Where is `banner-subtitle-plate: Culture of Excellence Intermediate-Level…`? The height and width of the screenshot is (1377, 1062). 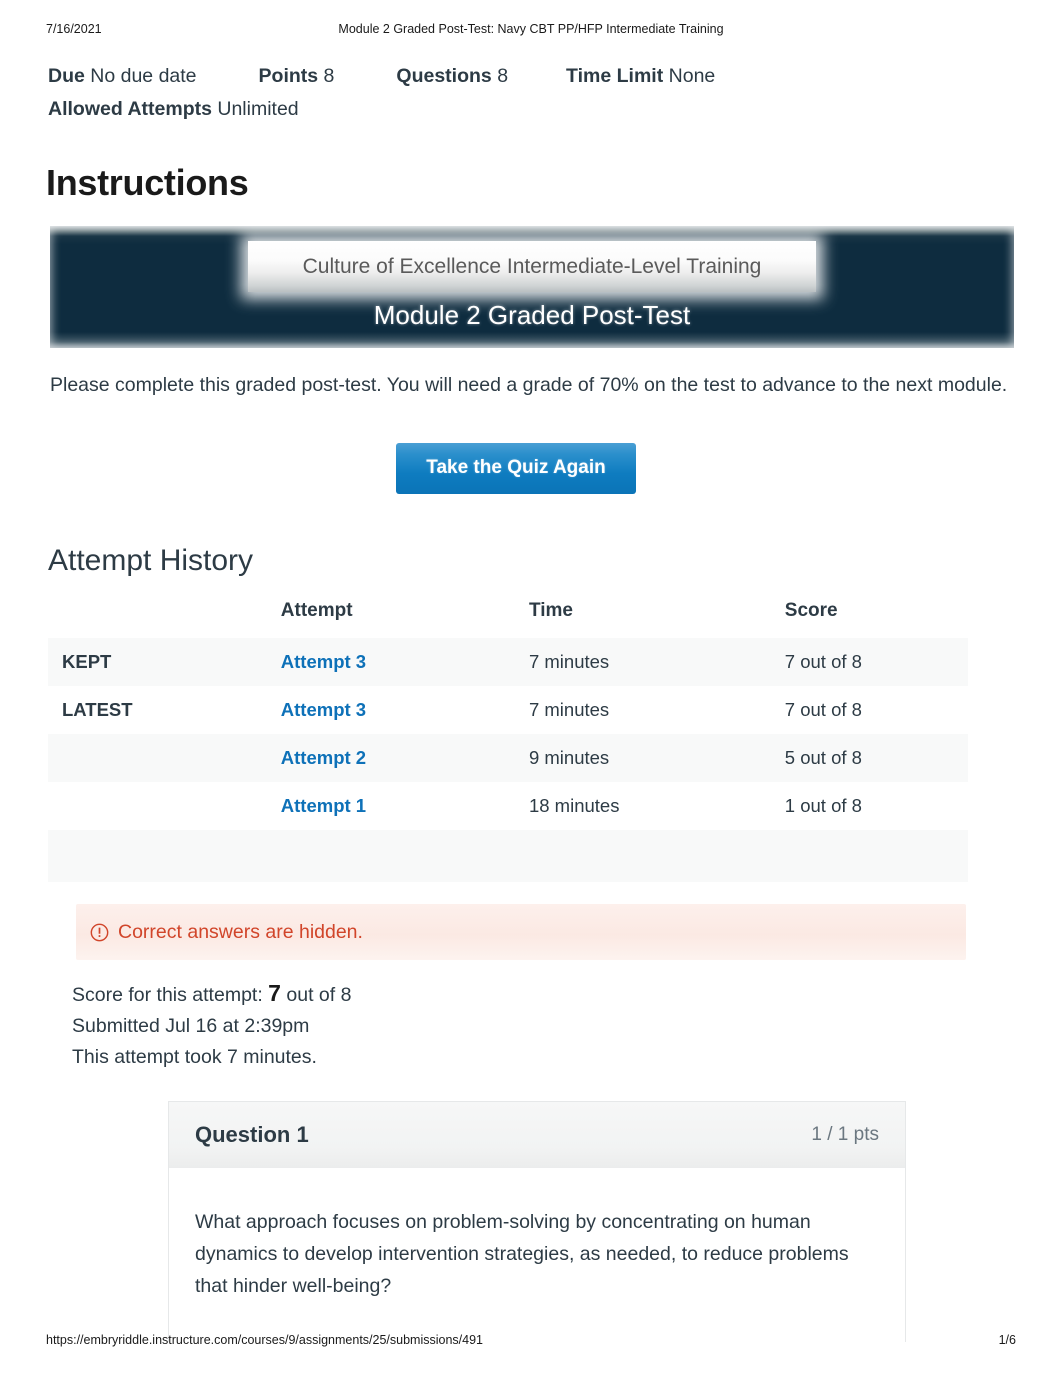
banner-subtitle-plate: Culture of Excellence Intermediate-Level… is located at coordinates (532, 266).